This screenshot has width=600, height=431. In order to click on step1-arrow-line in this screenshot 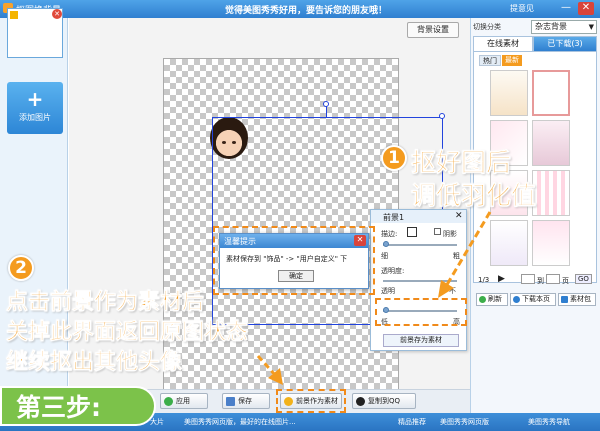, I will do `click(467, 250)`.